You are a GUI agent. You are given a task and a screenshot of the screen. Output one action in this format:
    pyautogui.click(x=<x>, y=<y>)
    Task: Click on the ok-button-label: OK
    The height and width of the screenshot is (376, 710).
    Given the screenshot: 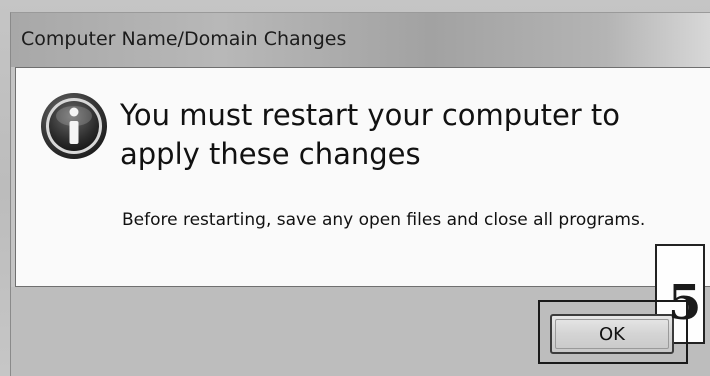 What is the action you would take?
    pyautogui.click(x=612, y=334)
    